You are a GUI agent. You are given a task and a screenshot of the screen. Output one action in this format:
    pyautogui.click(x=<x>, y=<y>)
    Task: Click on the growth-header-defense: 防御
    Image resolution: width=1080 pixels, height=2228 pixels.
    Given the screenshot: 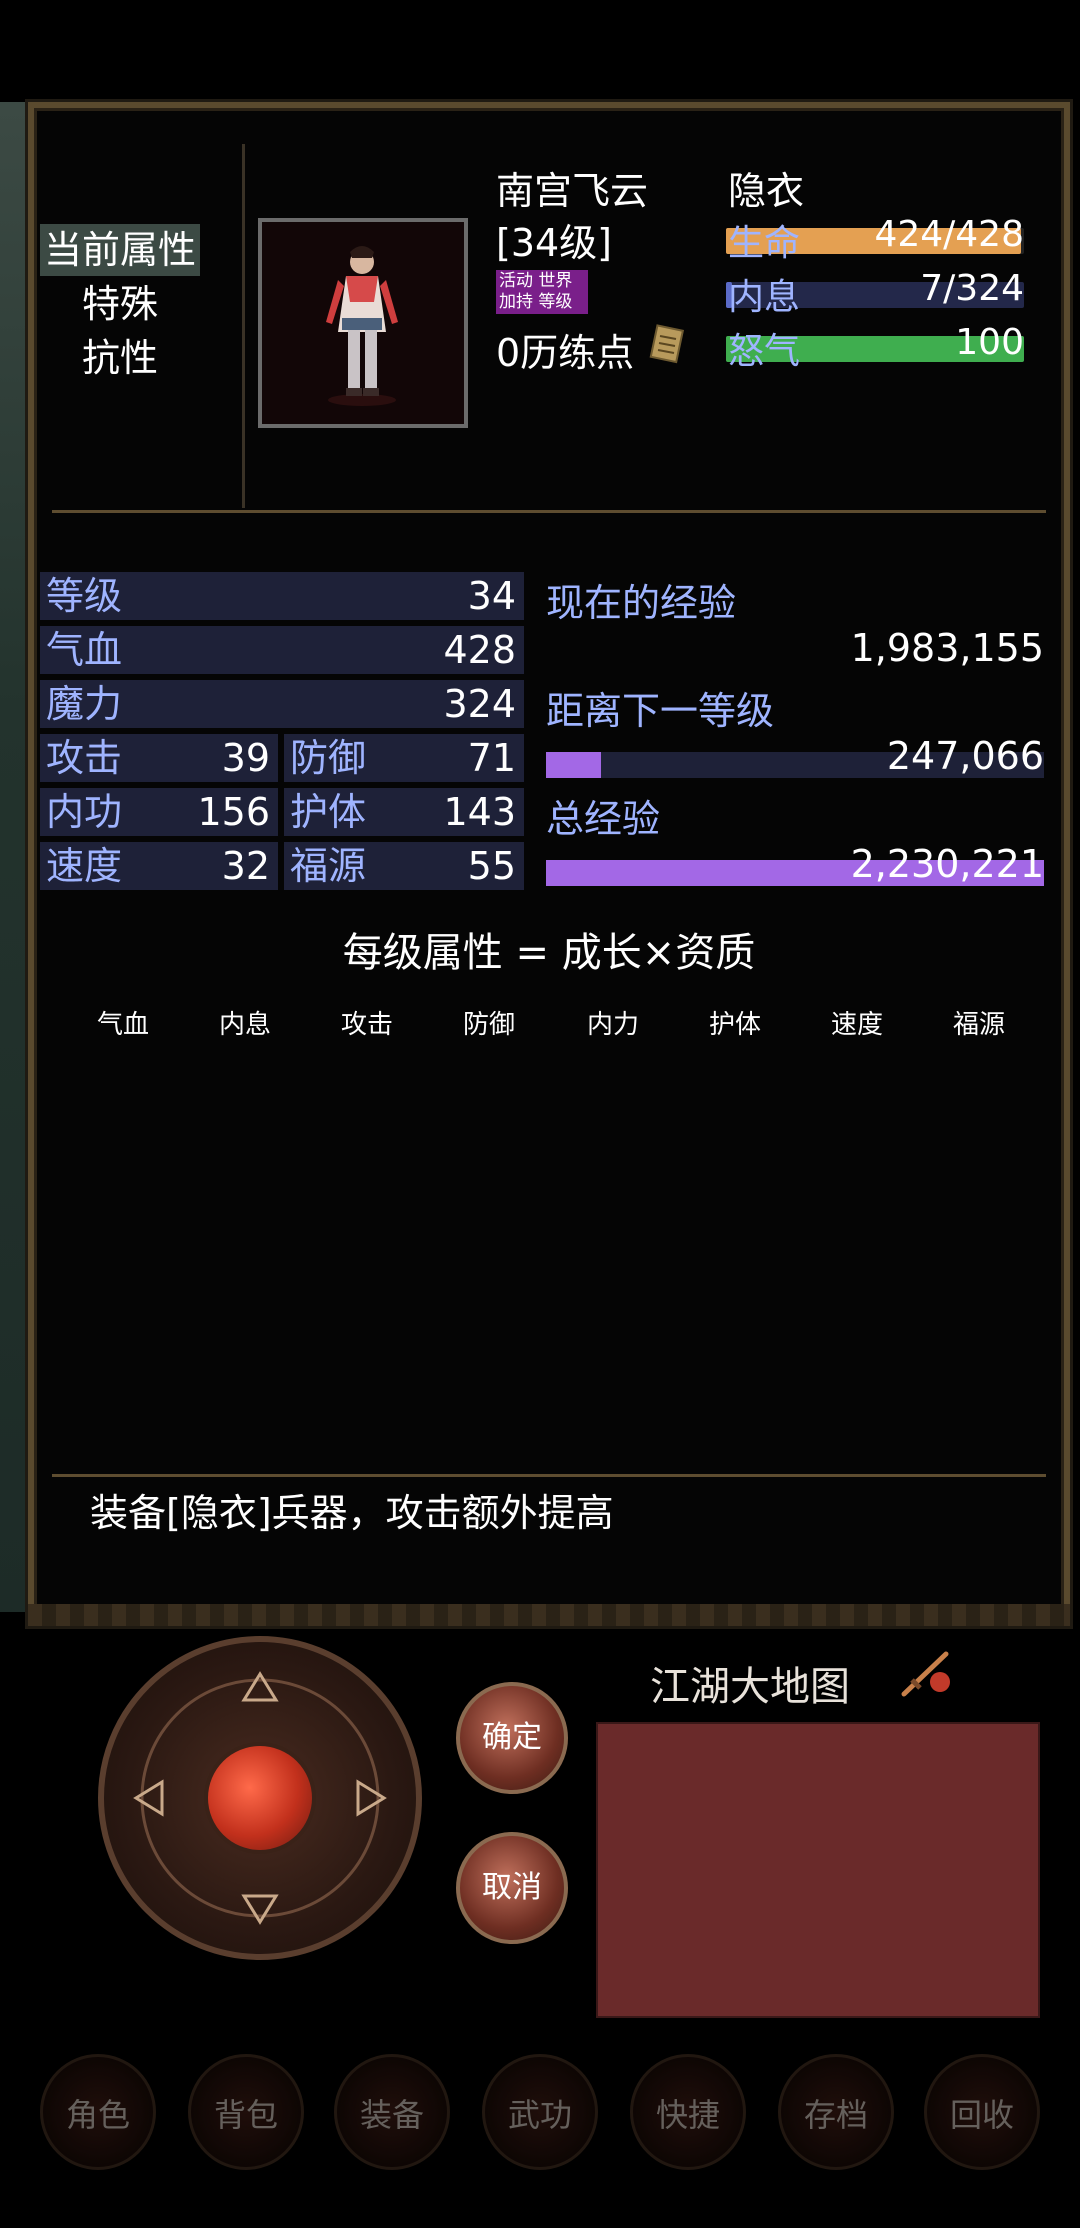 What is the action you would take?
    pyautogui.click(x=488, y=1025)
    